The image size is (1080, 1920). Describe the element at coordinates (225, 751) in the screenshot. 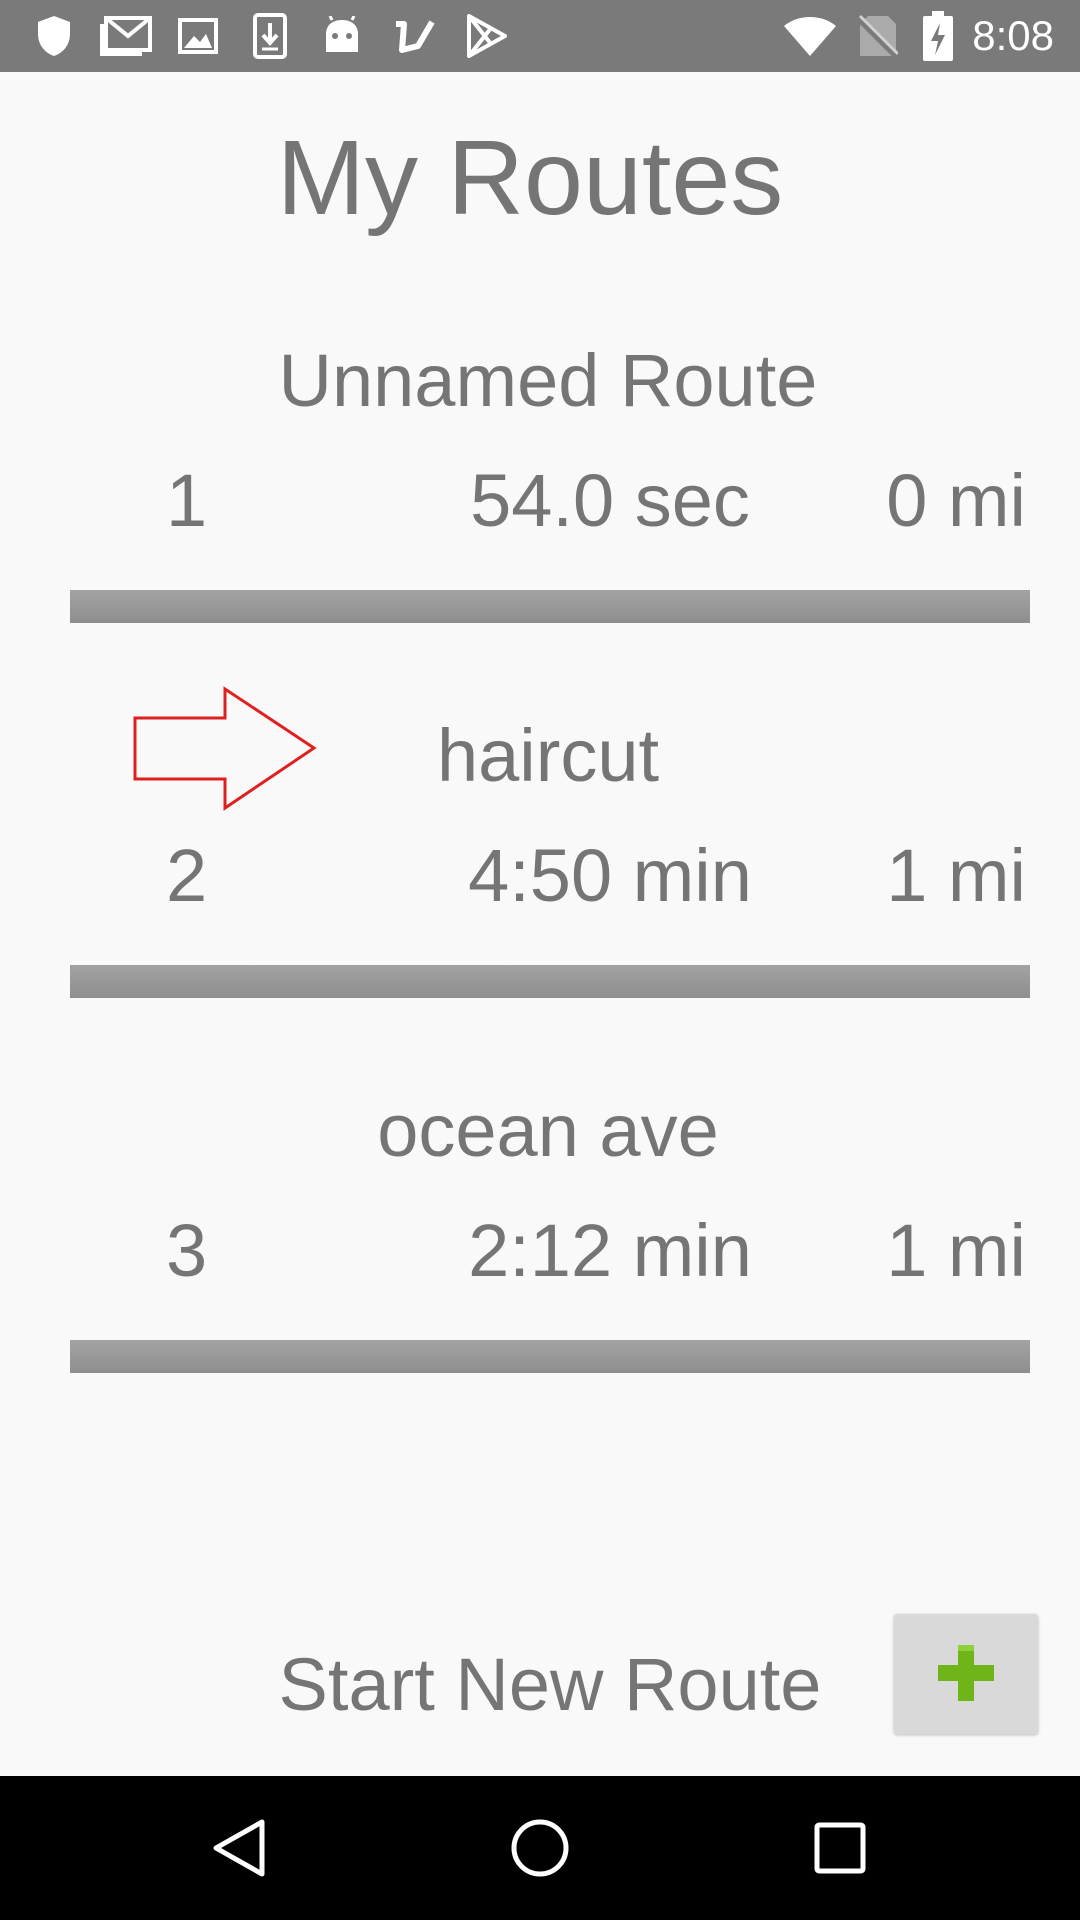

I see `red-arrow-icon` at that location.